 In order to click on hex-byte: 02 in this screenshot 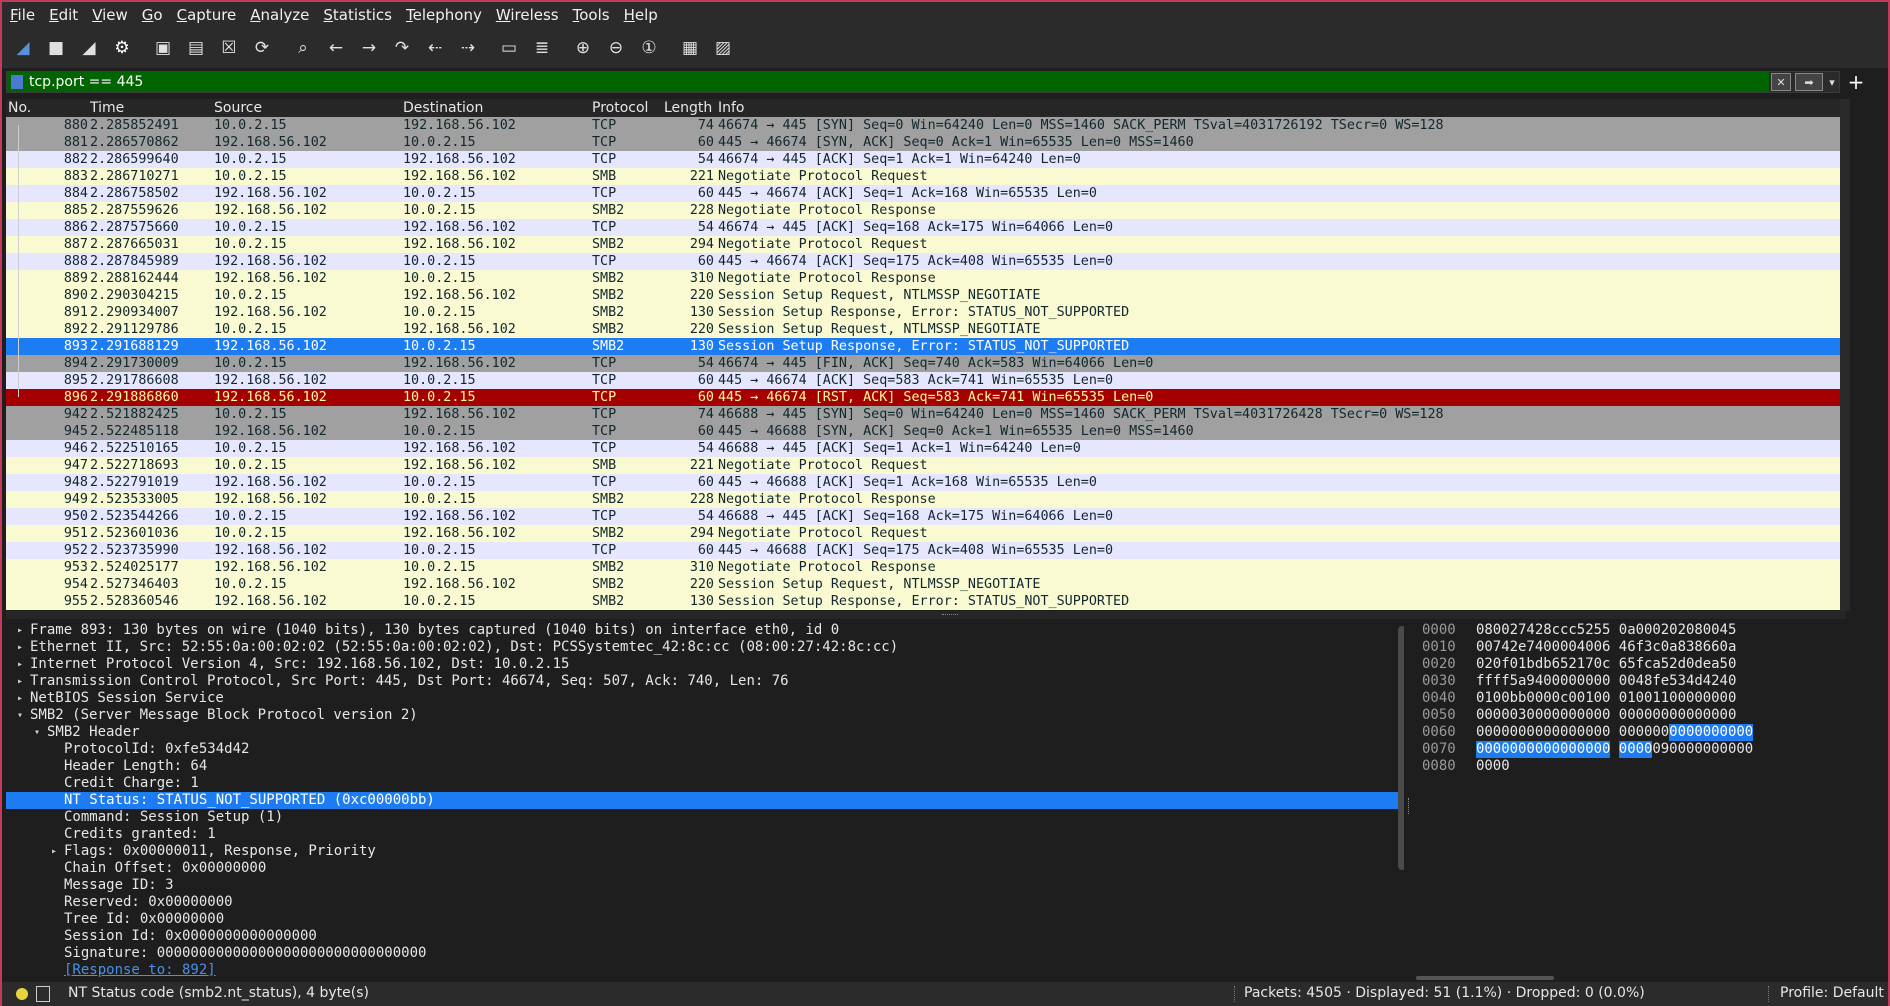, I will do `click(1677, 630)`.